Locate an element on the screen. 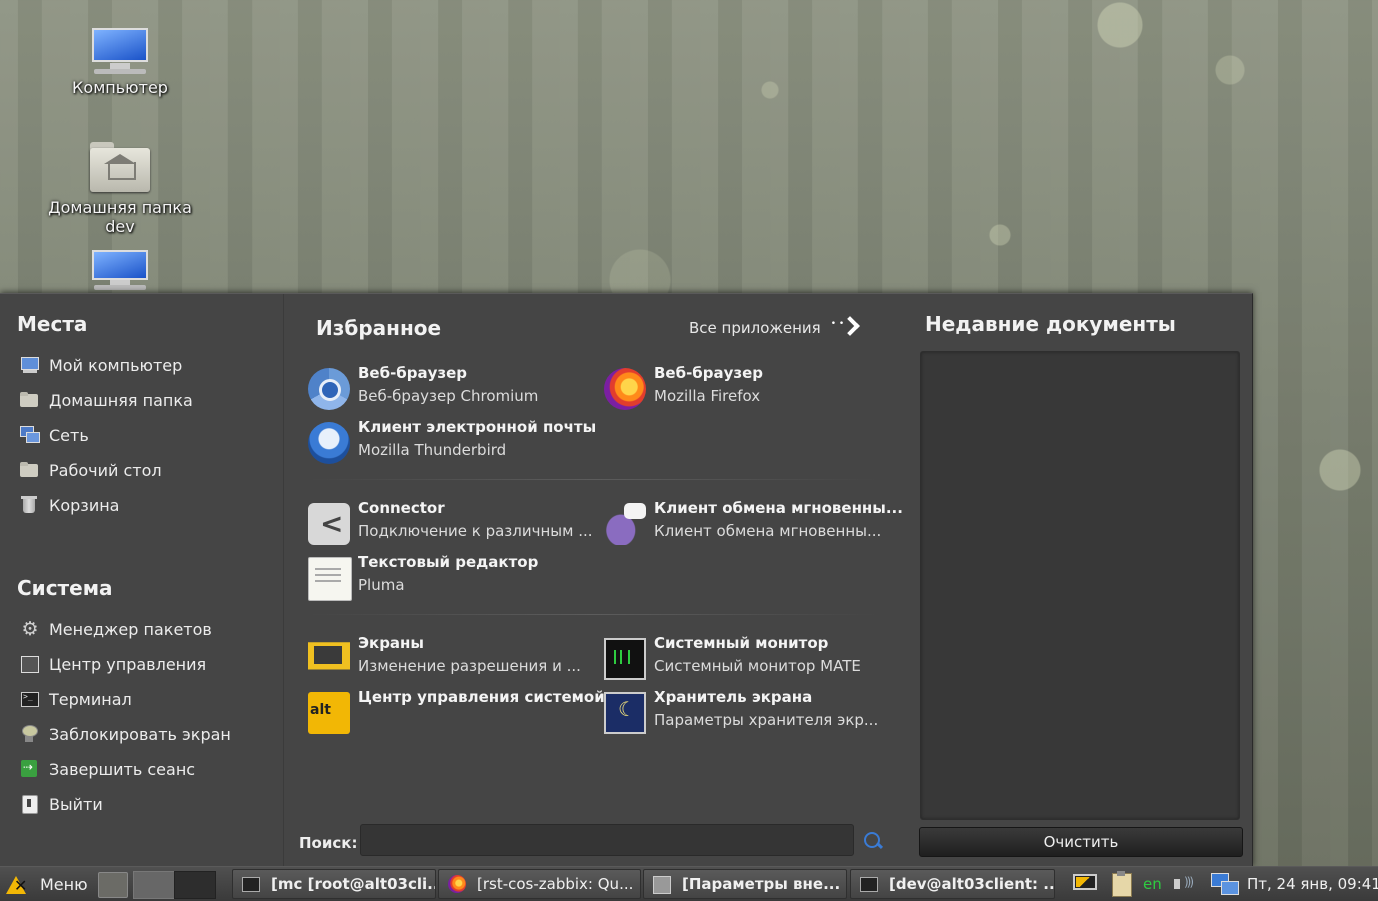  place-label: Домашняя папка is located at coordinates (121, 400).